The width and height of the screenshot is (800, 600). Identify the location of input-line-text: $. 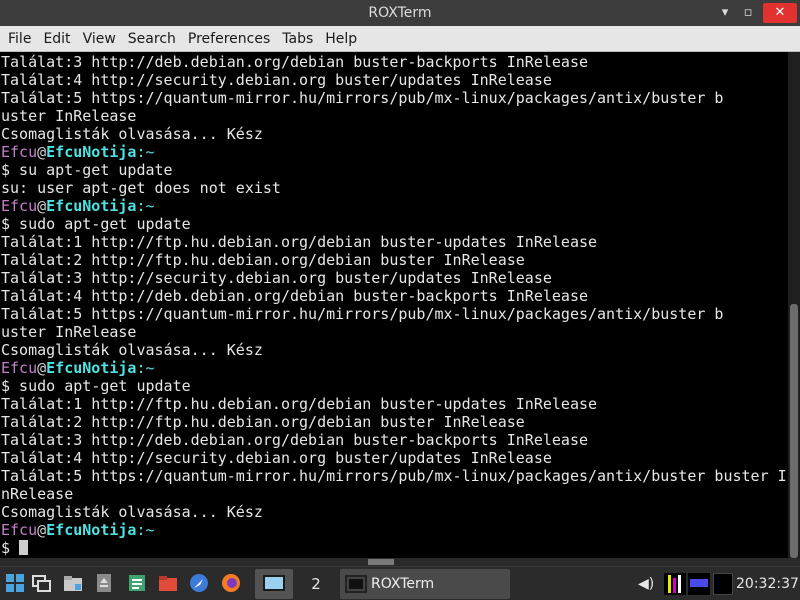
(10, 548).